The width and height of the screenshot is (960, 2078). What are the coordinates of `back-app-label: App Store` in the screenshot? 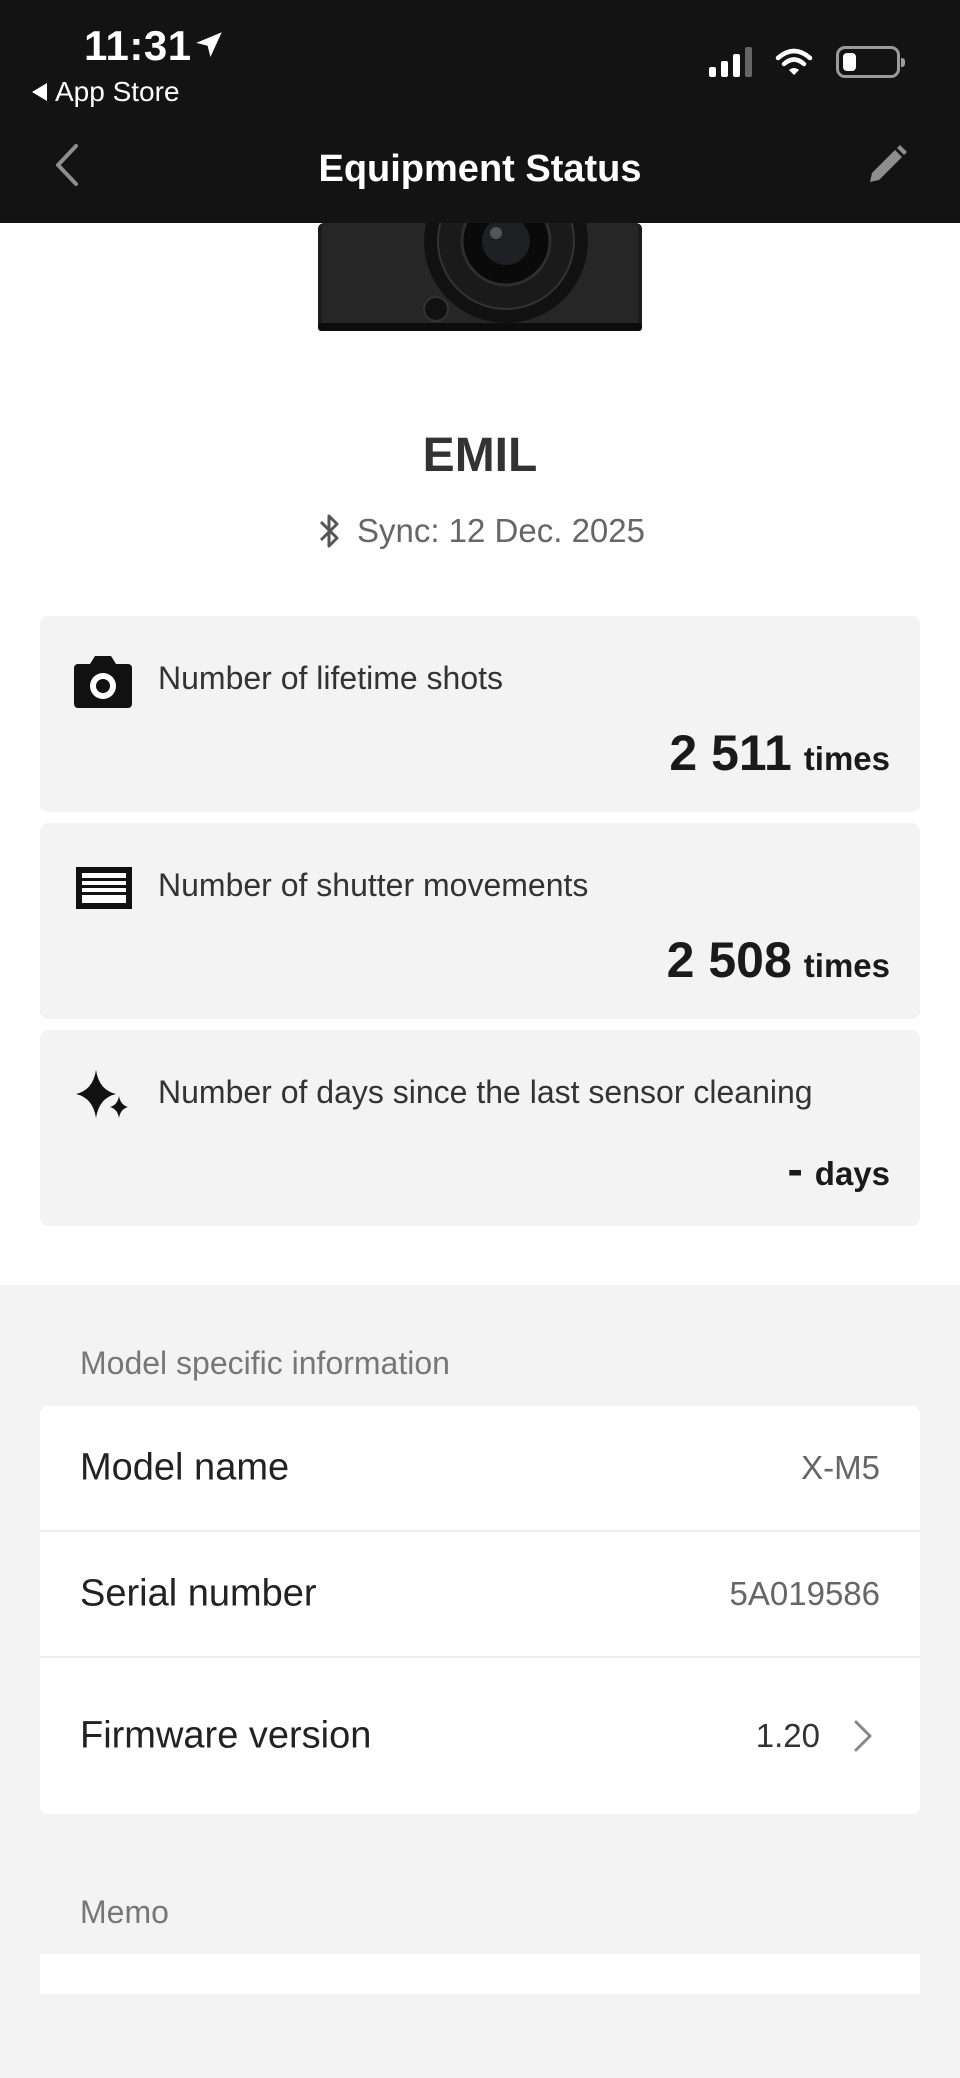 It's located at (117, 91).